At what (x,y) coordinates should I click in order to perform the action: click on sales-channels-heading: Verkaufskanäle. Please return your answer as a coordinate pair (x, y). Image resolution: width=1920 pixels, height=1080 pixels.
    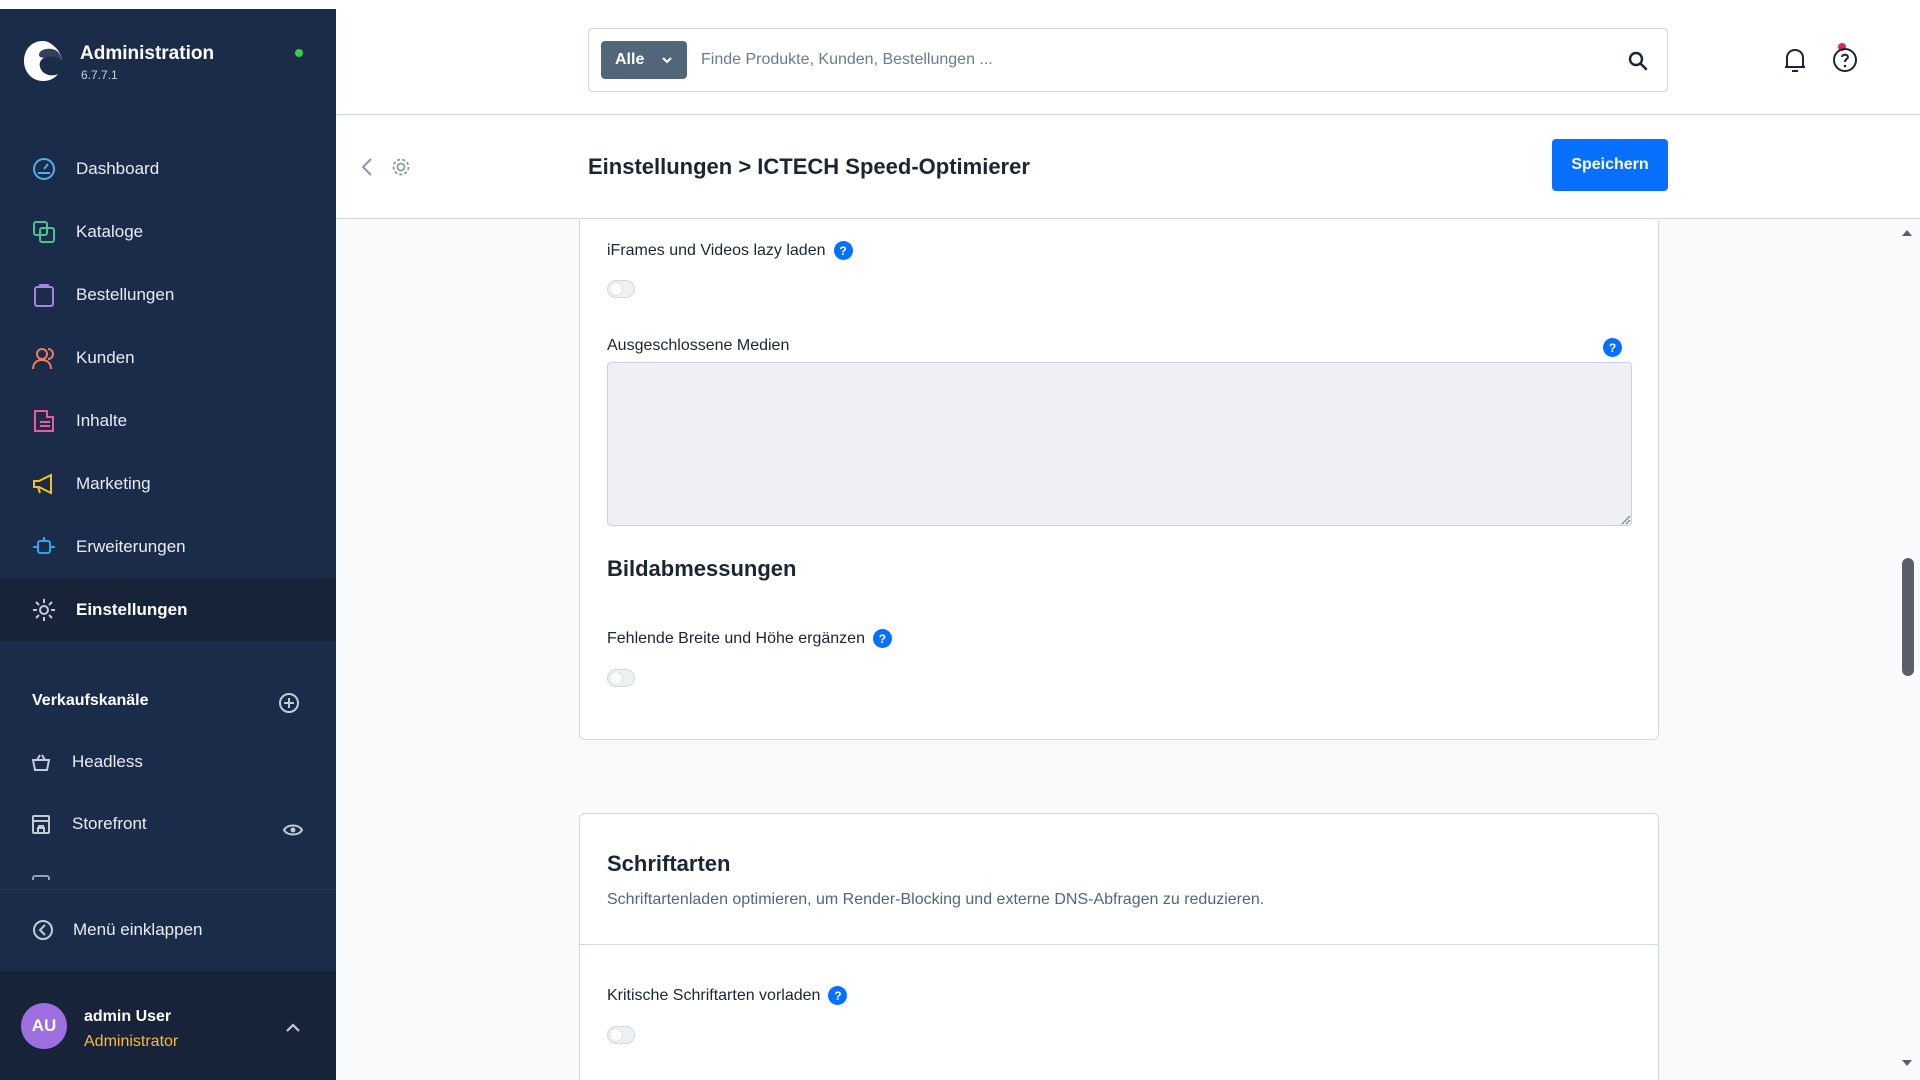
    Looking at the image, I should click on (90, 700).